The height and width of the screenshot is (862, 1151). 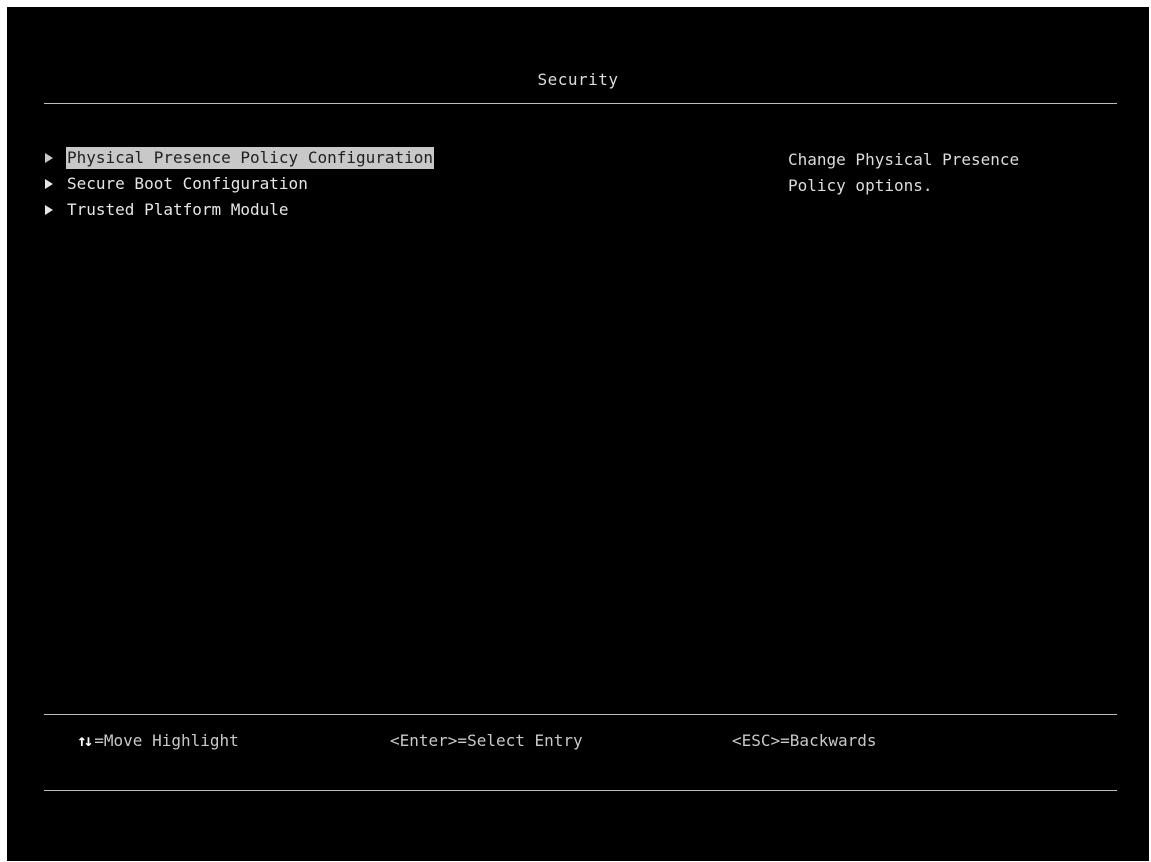 I want to click on help-text: Change Physical Presence Policy options., so click(x=943, y=173).